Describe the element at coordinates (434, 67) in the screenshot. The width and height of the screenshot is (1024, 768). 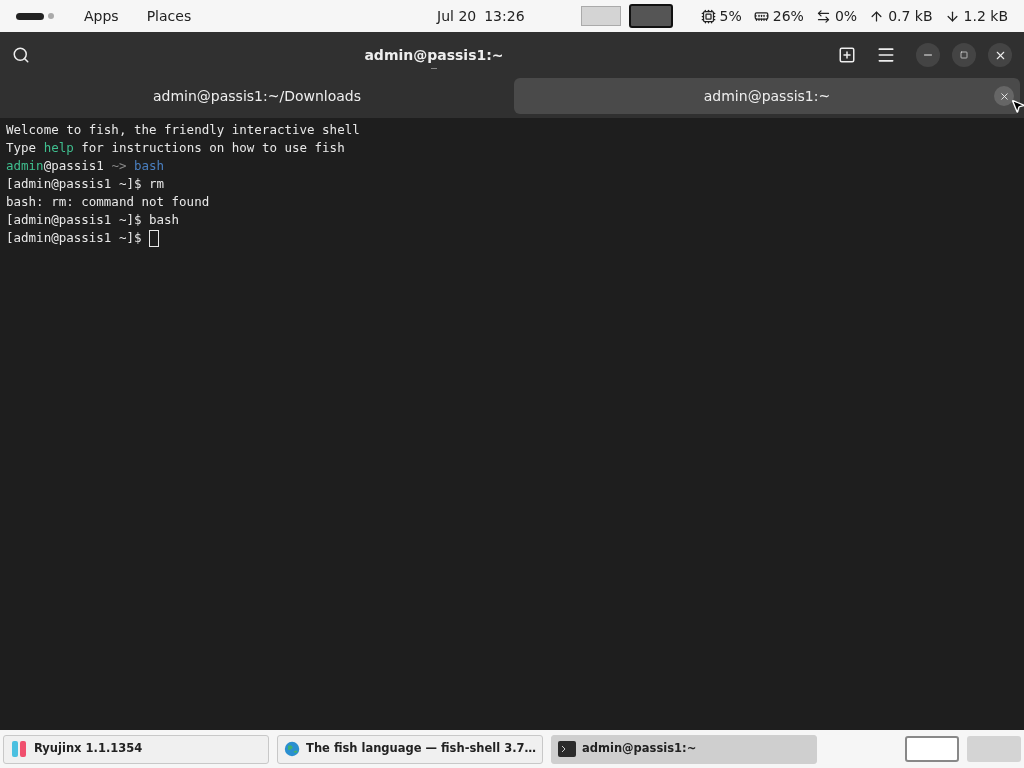
I see `dropdown-caret-icon` at that location.